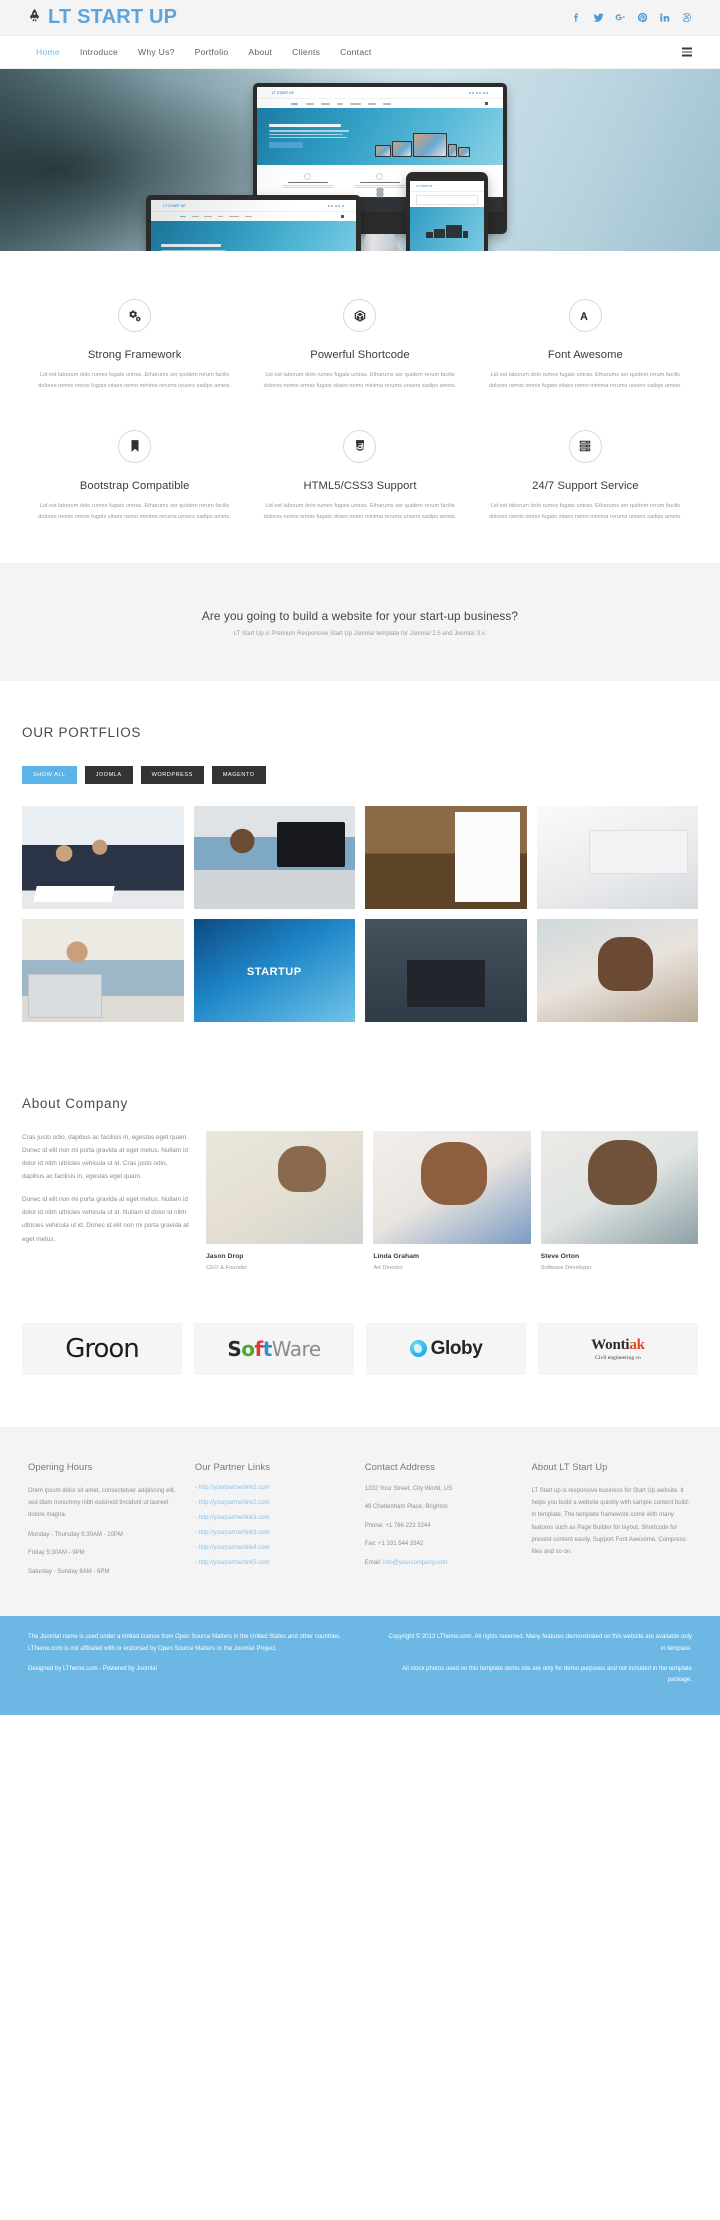 Image resolution: width=720 pixels, height=2220 pixels. Describe the element at coordinates (273, 1488) in the screenshot. I see `partner-link: - http://yourpartnerlink1.com` at that location.